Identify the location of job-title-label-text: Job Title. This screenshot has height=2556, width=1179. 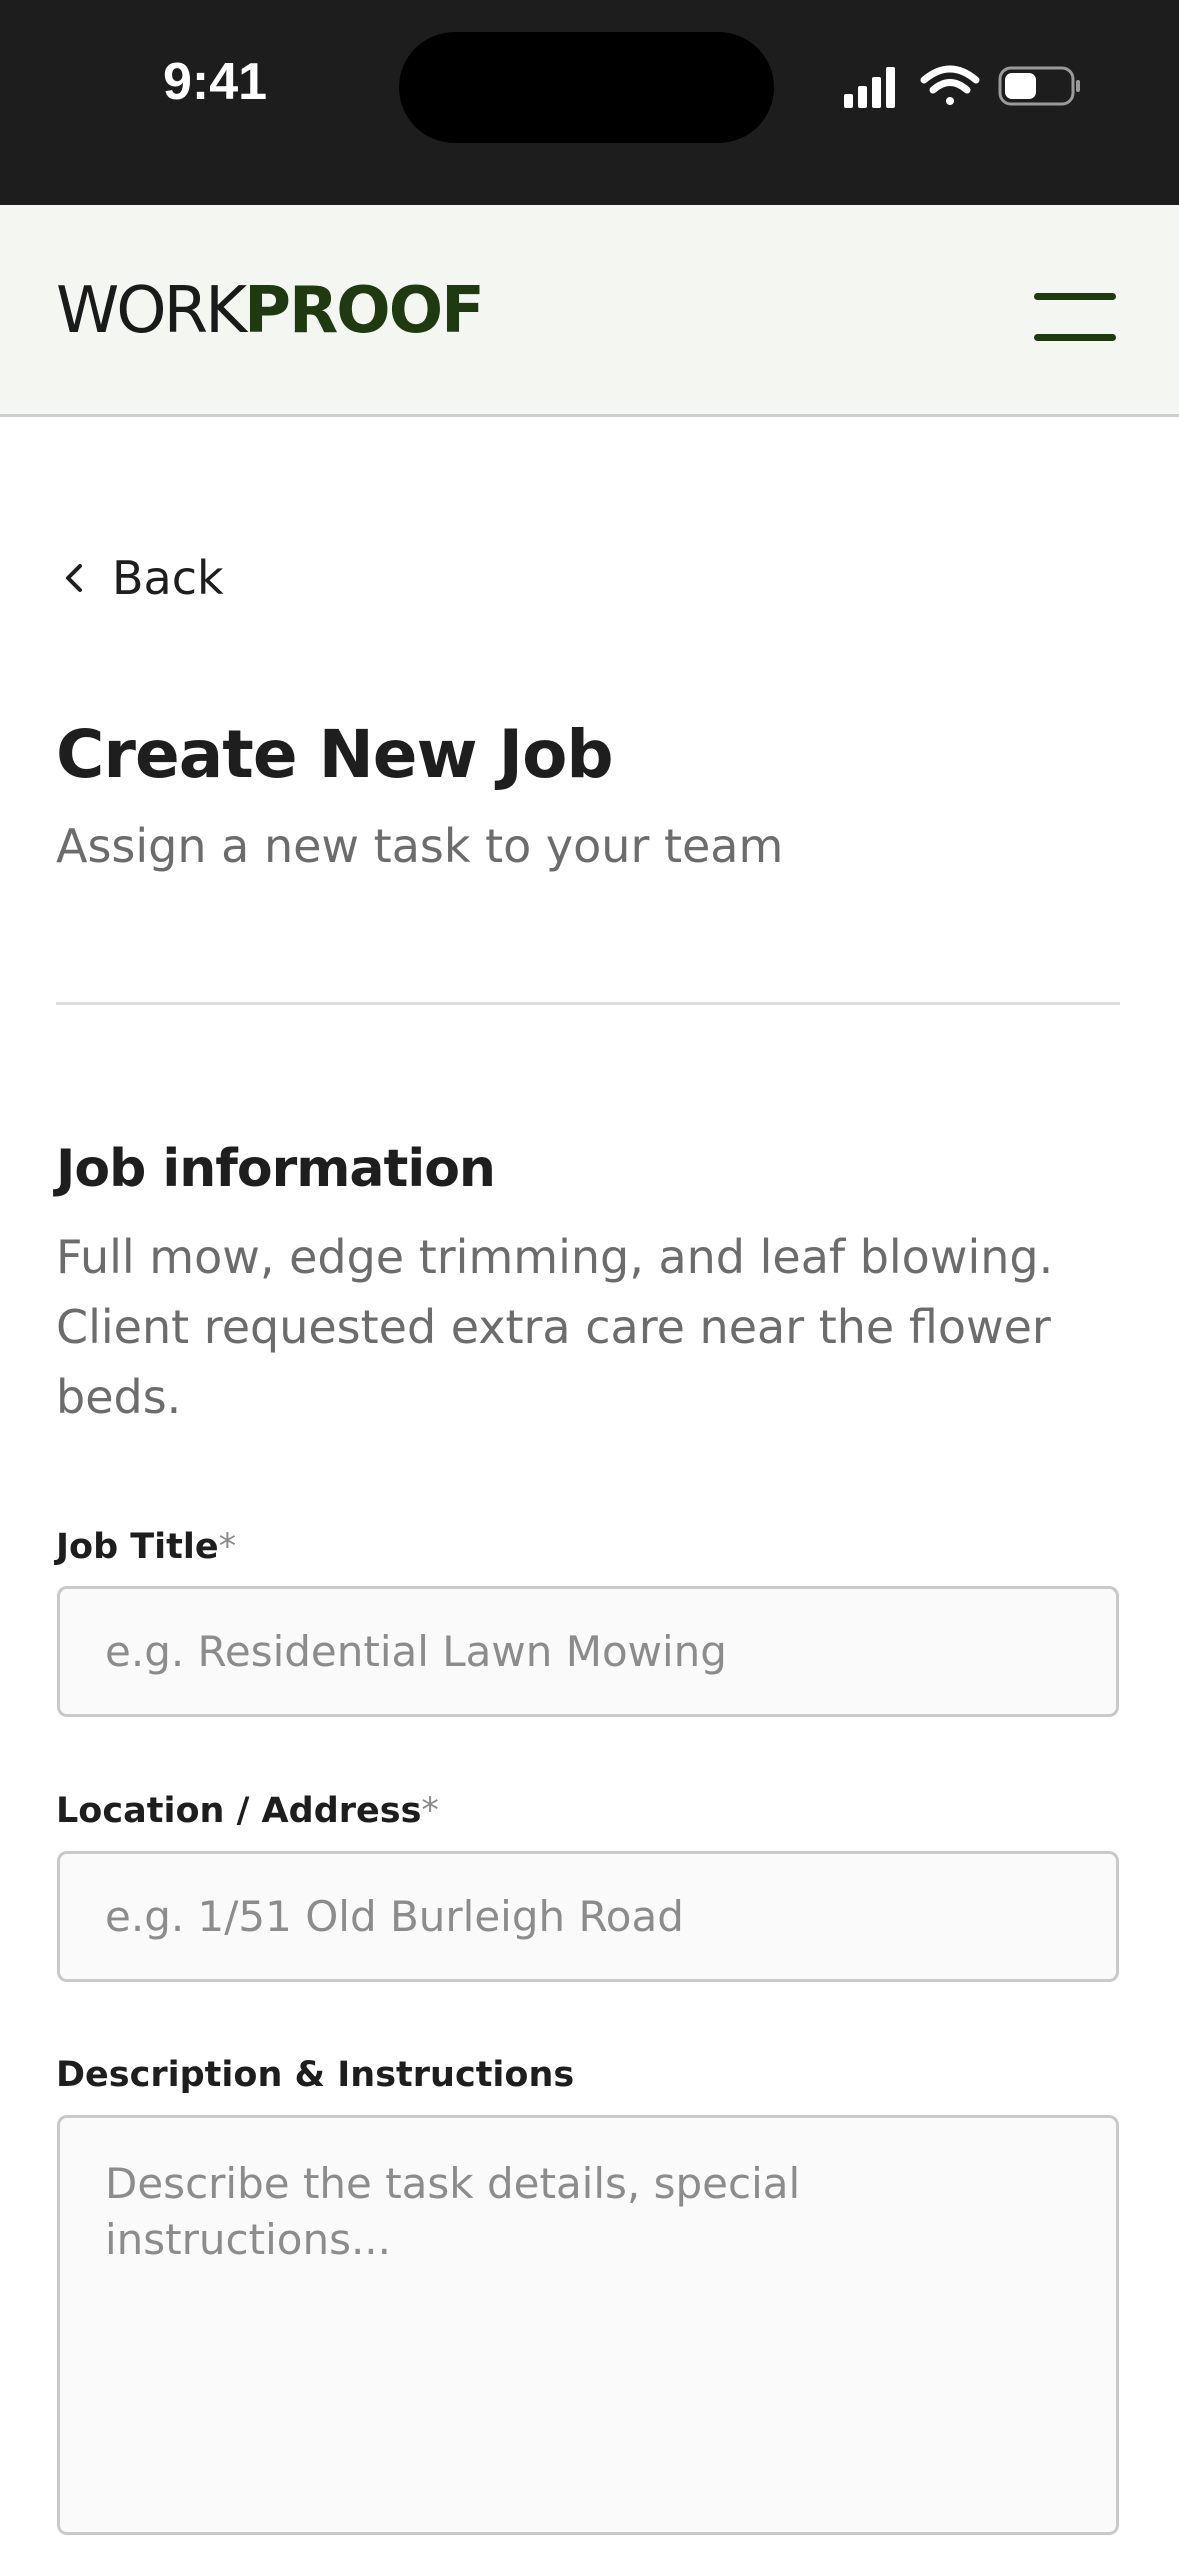
(137, 1547).